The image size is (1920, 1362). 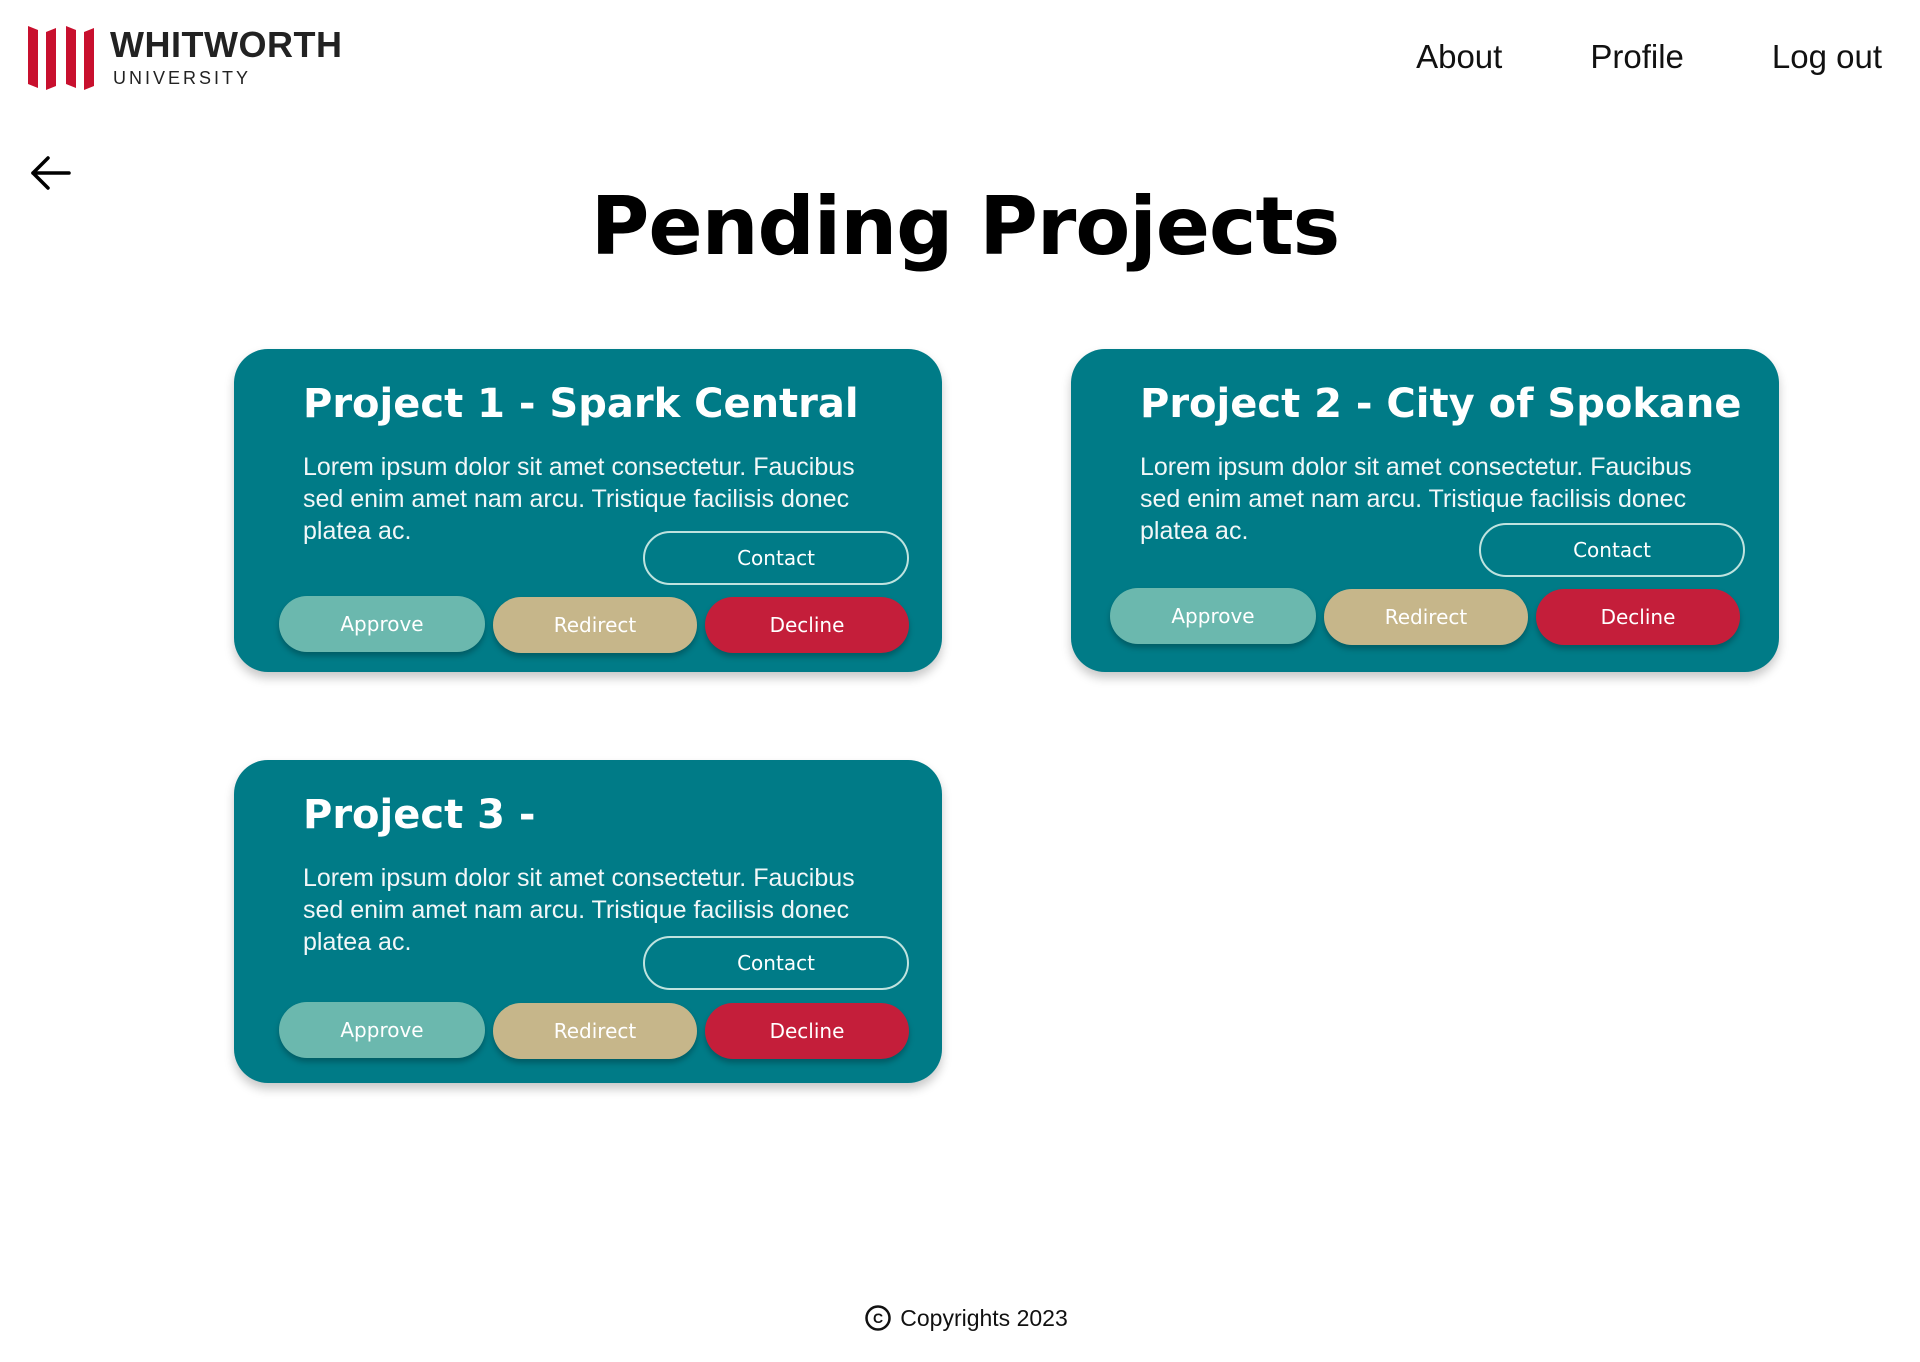 I want to click on copyright-icon: C, so click(x=878, y=1318).